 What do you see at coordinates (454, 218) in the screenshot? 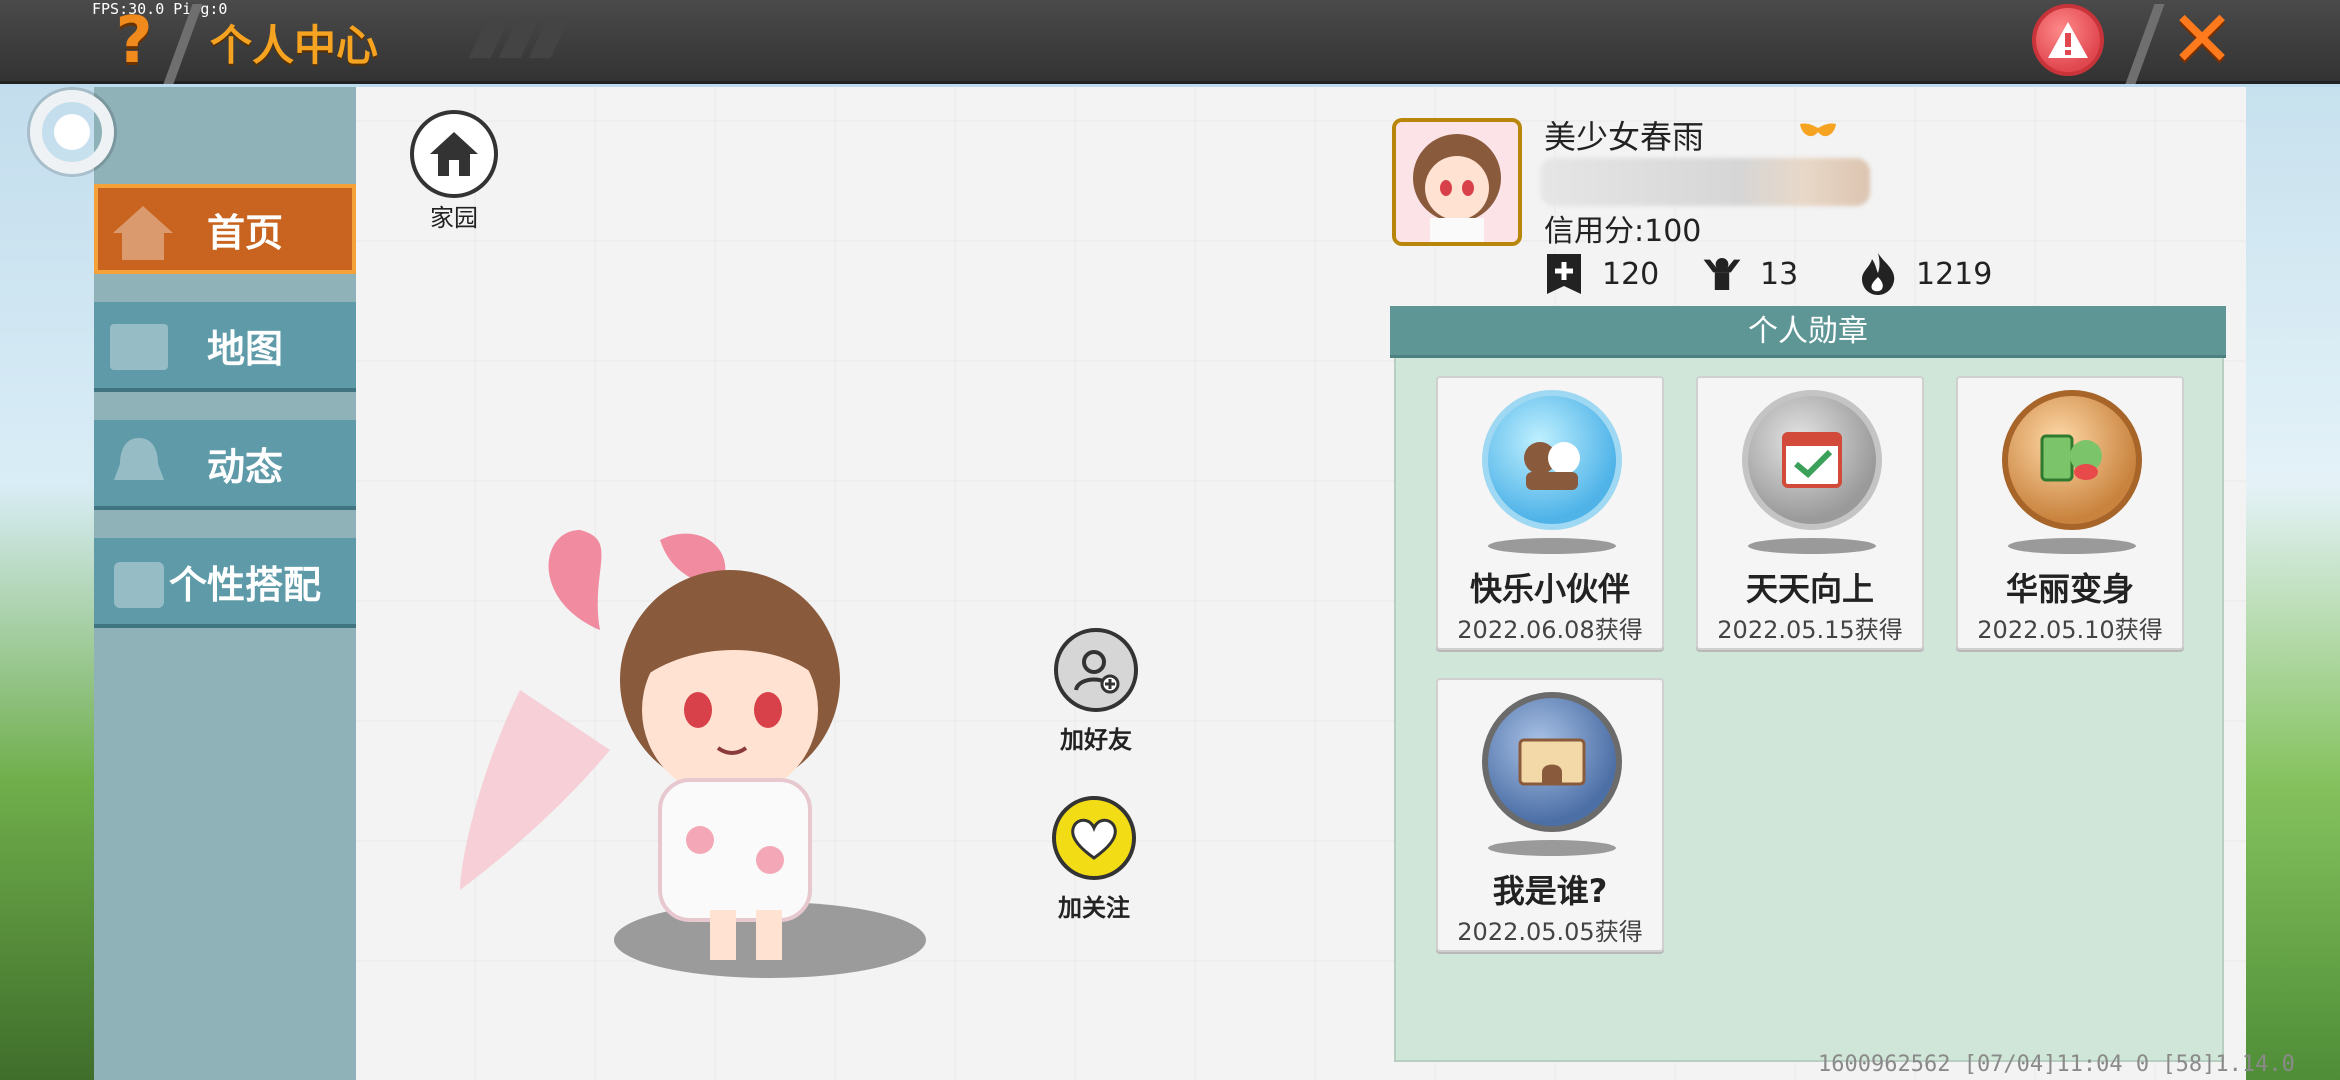
I see `home-label: 家园` at bounding box center [454, 218].